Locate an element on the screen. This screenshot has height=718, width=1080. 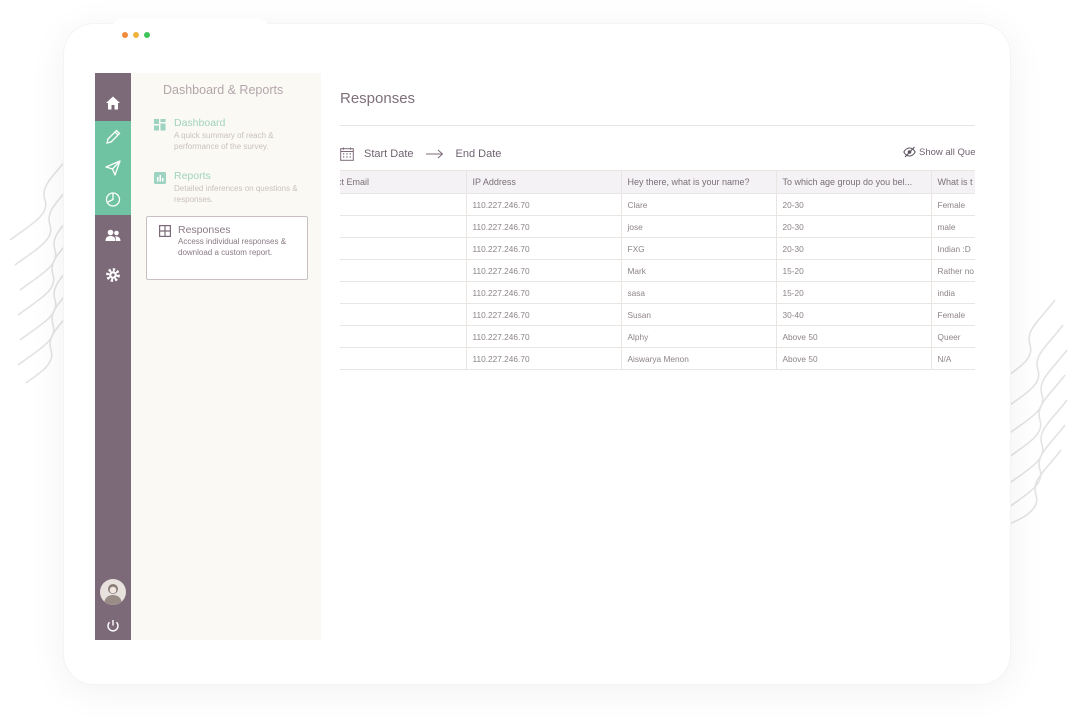
user-avatar is located at coordinates (113, 592).